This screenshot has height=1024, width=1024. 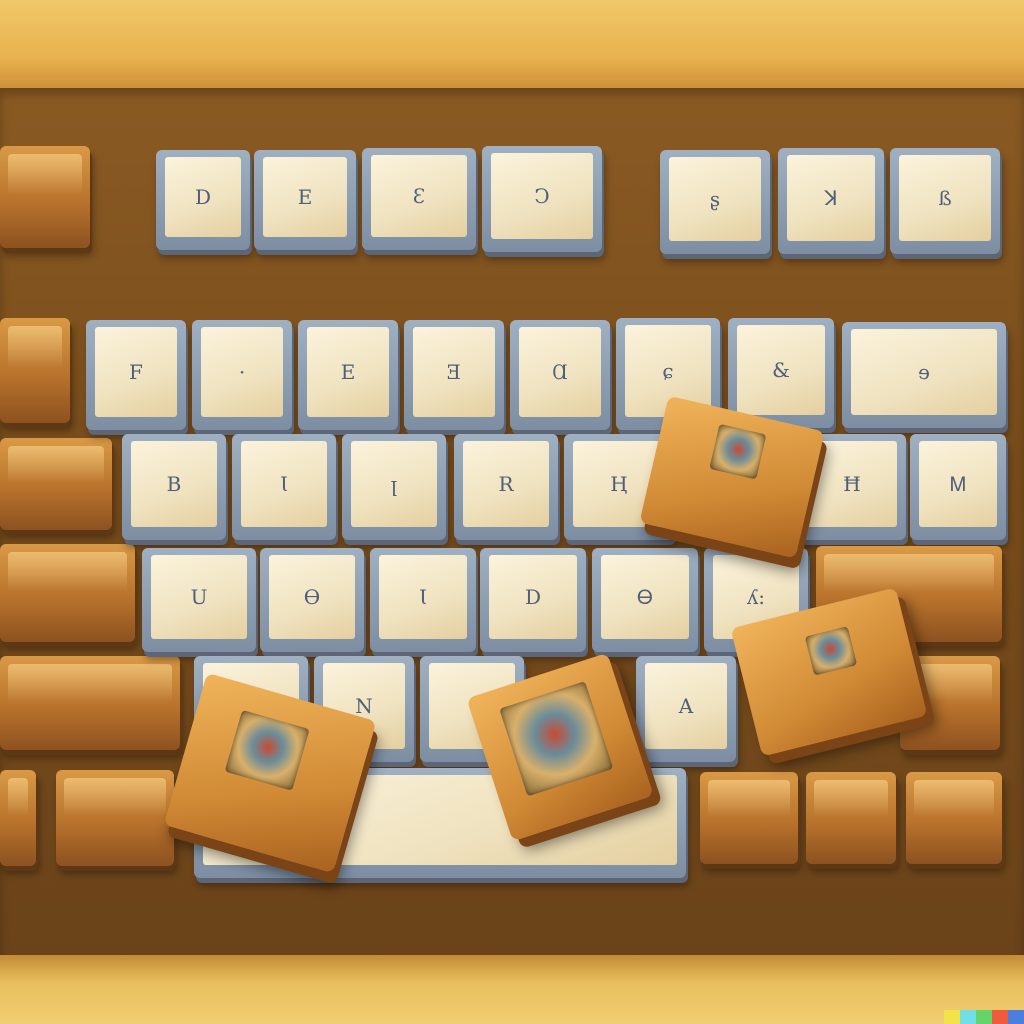 What do you see at coordinates (686, 709) in the screenshot?
I see `keycap: A` at bounding box center [686, 709].